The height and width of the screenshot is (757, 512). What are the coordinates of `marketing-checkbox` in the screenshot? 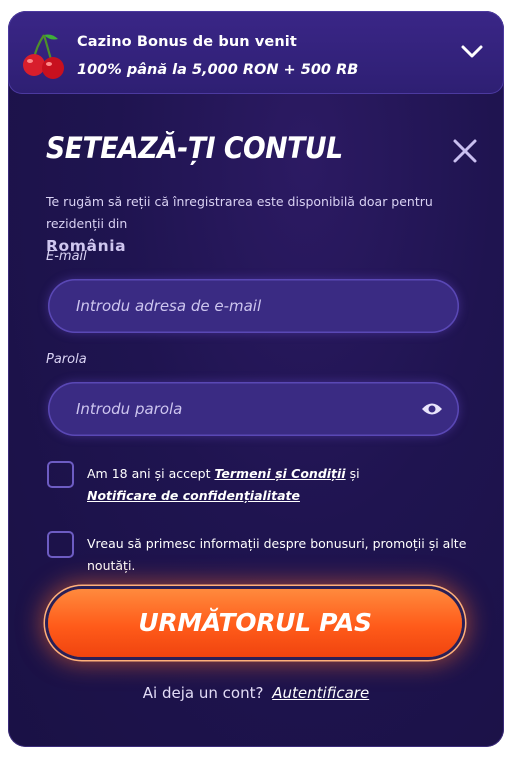 It's located at (60, 544).